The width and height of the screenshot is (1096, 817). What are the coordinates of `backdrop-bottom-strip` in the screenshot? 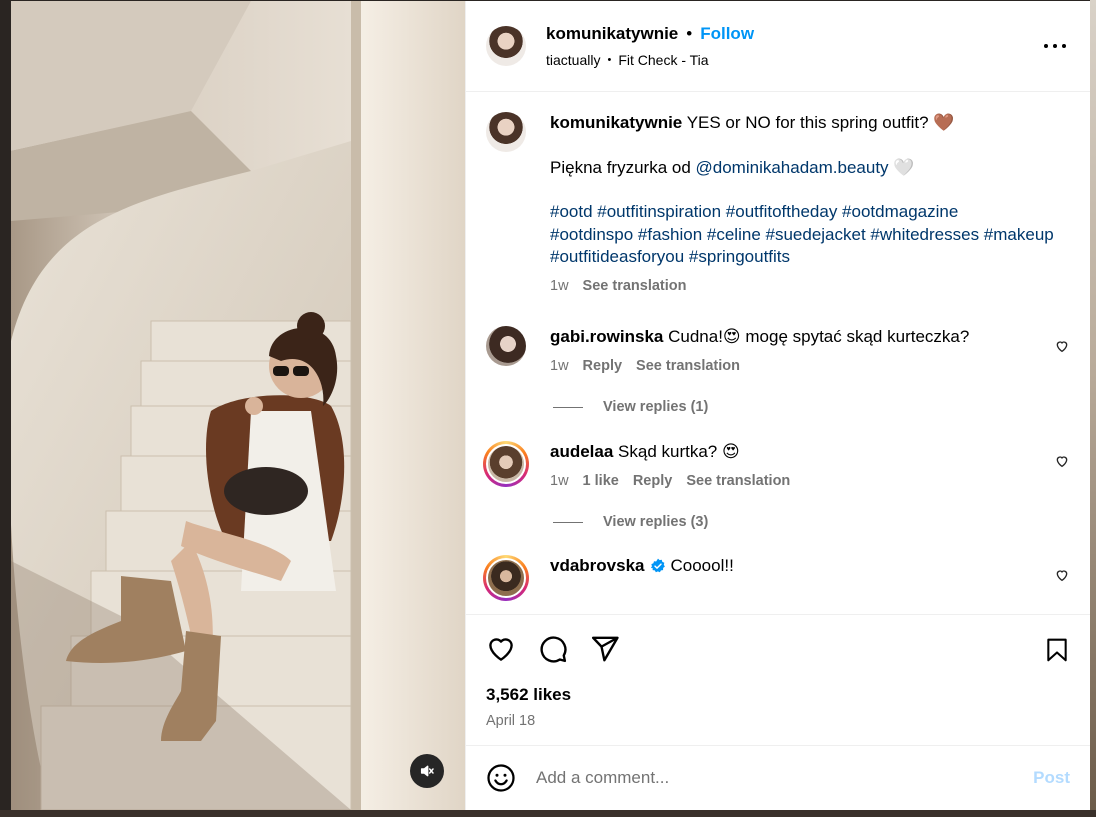 It's located at (548, 813).